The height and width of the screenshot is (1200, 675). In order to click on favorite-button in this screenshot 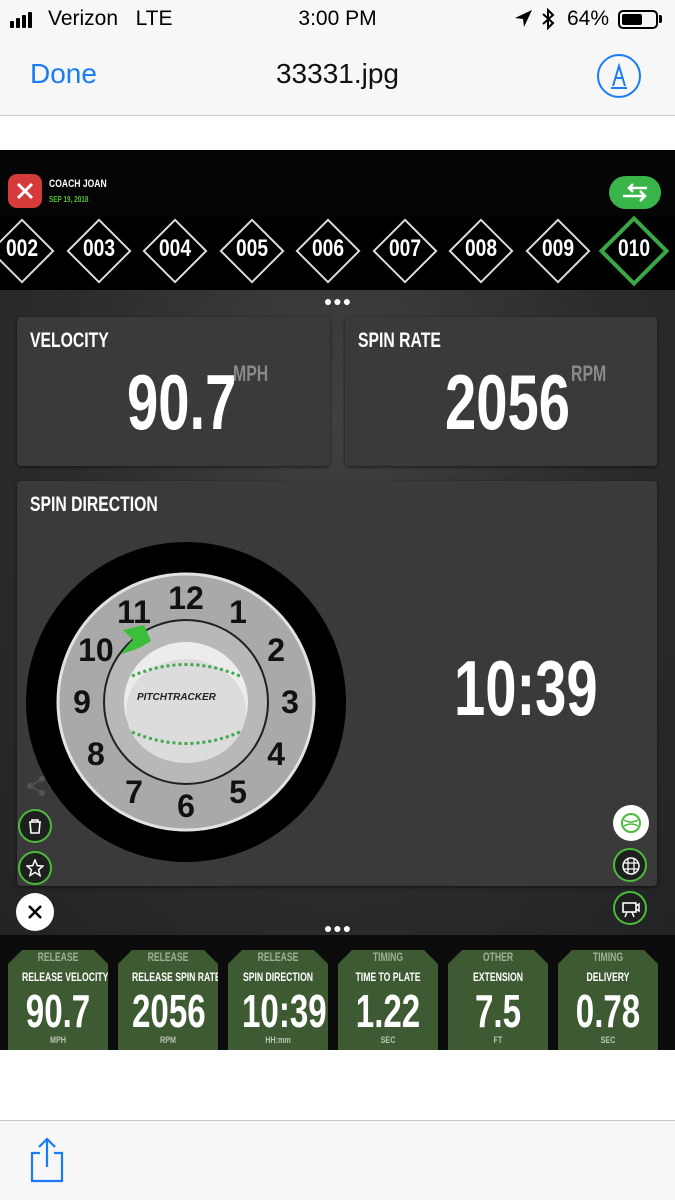, I will do `click(35, 868)`.